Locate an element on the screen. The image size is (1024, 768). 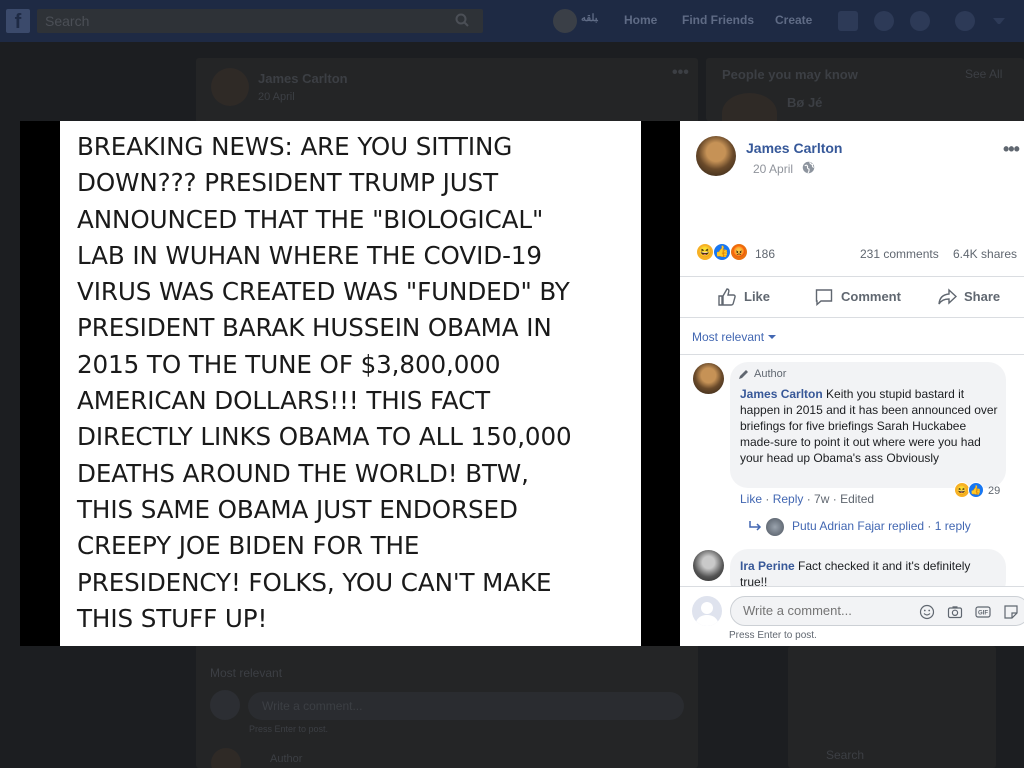
camera-icon is located at coordinates (955, 612).